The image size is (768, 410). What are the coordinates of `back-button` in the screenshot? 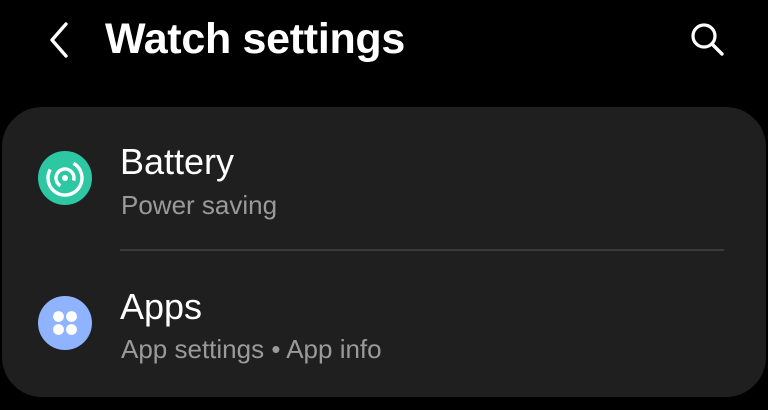 It's located at (59, 40).